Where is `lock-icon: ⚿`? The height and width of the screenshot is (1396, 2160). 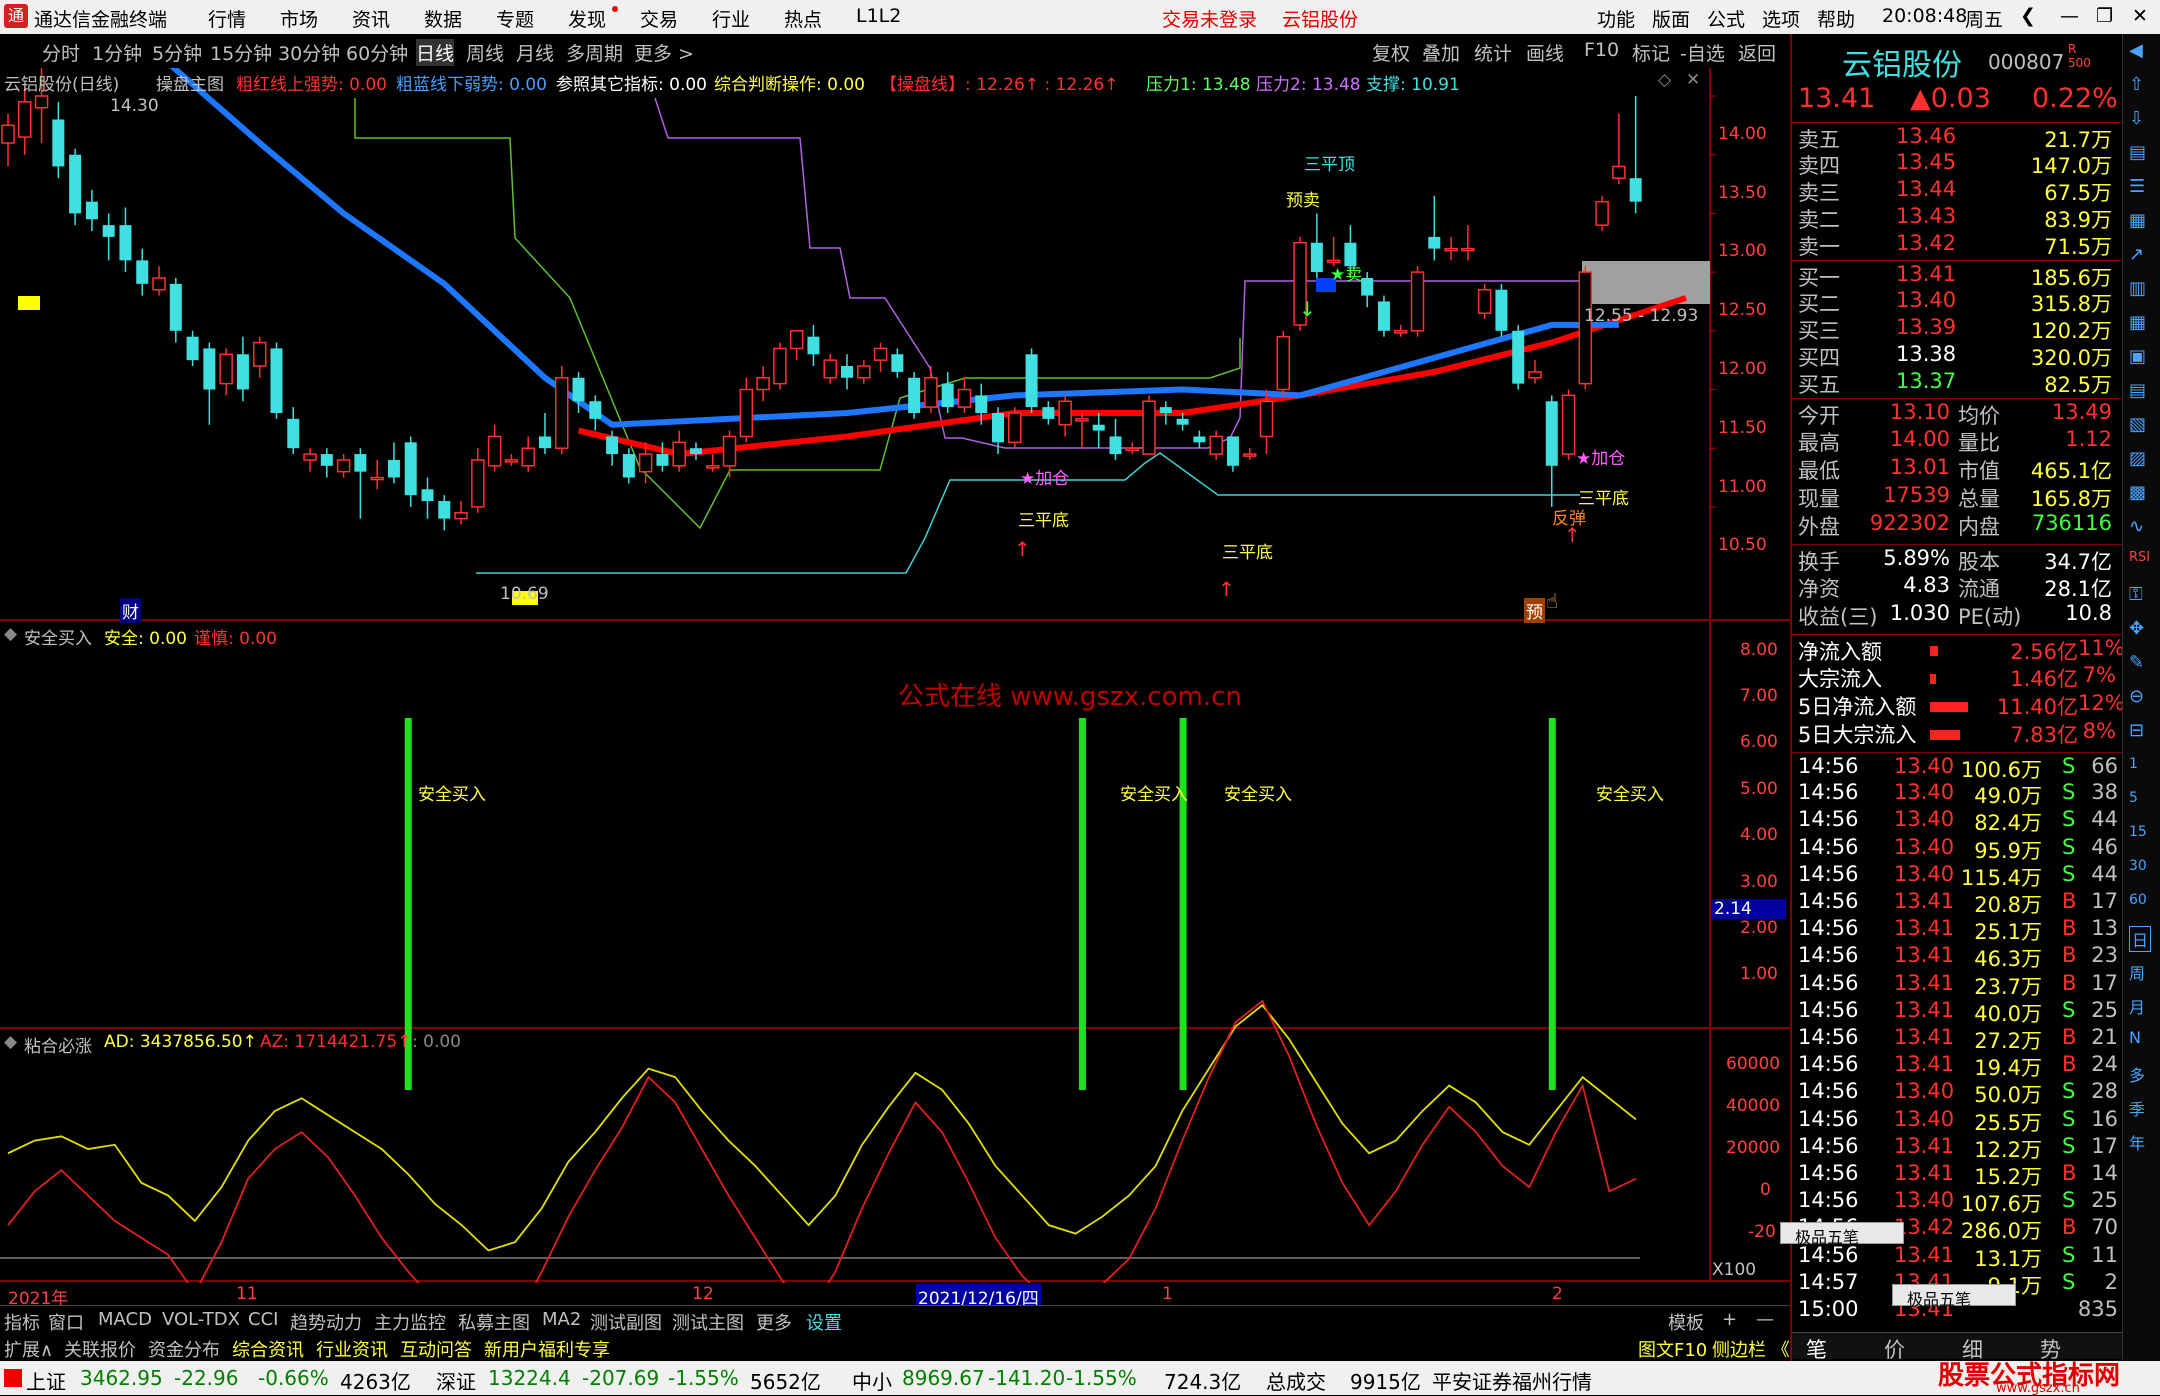 lock-icon: ⚿ is located at coordinates (2136, 594).